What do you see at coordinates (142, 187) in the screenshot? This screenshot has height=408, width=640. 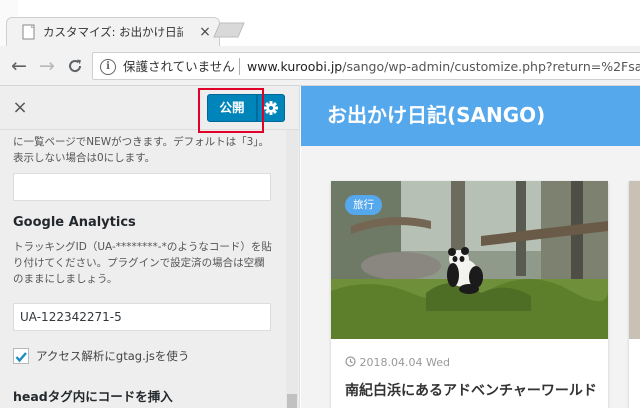 I see `new-badge-days-input` at bounding box center [142, 187].